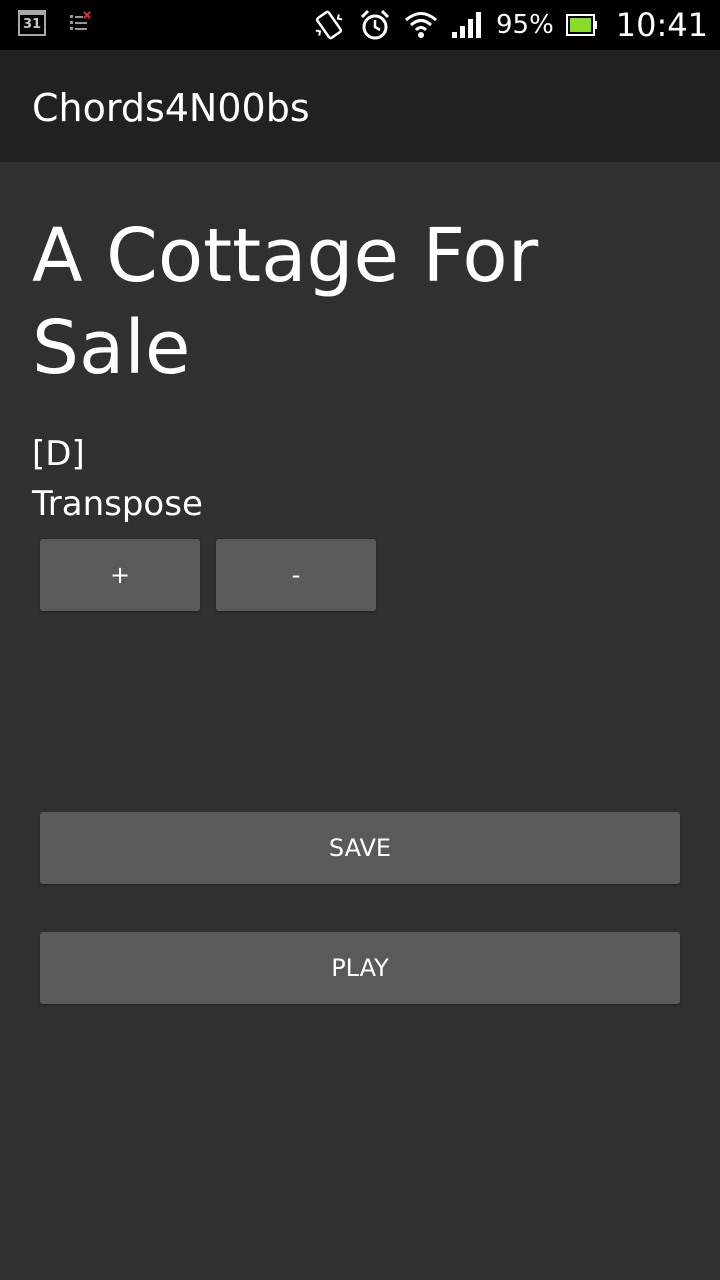 This screenshot has width=720, height=1280. What do you see at coordinates (329, 25) in the screenshot?
I see `vibrate-icon` at bounding box center [329, 25].